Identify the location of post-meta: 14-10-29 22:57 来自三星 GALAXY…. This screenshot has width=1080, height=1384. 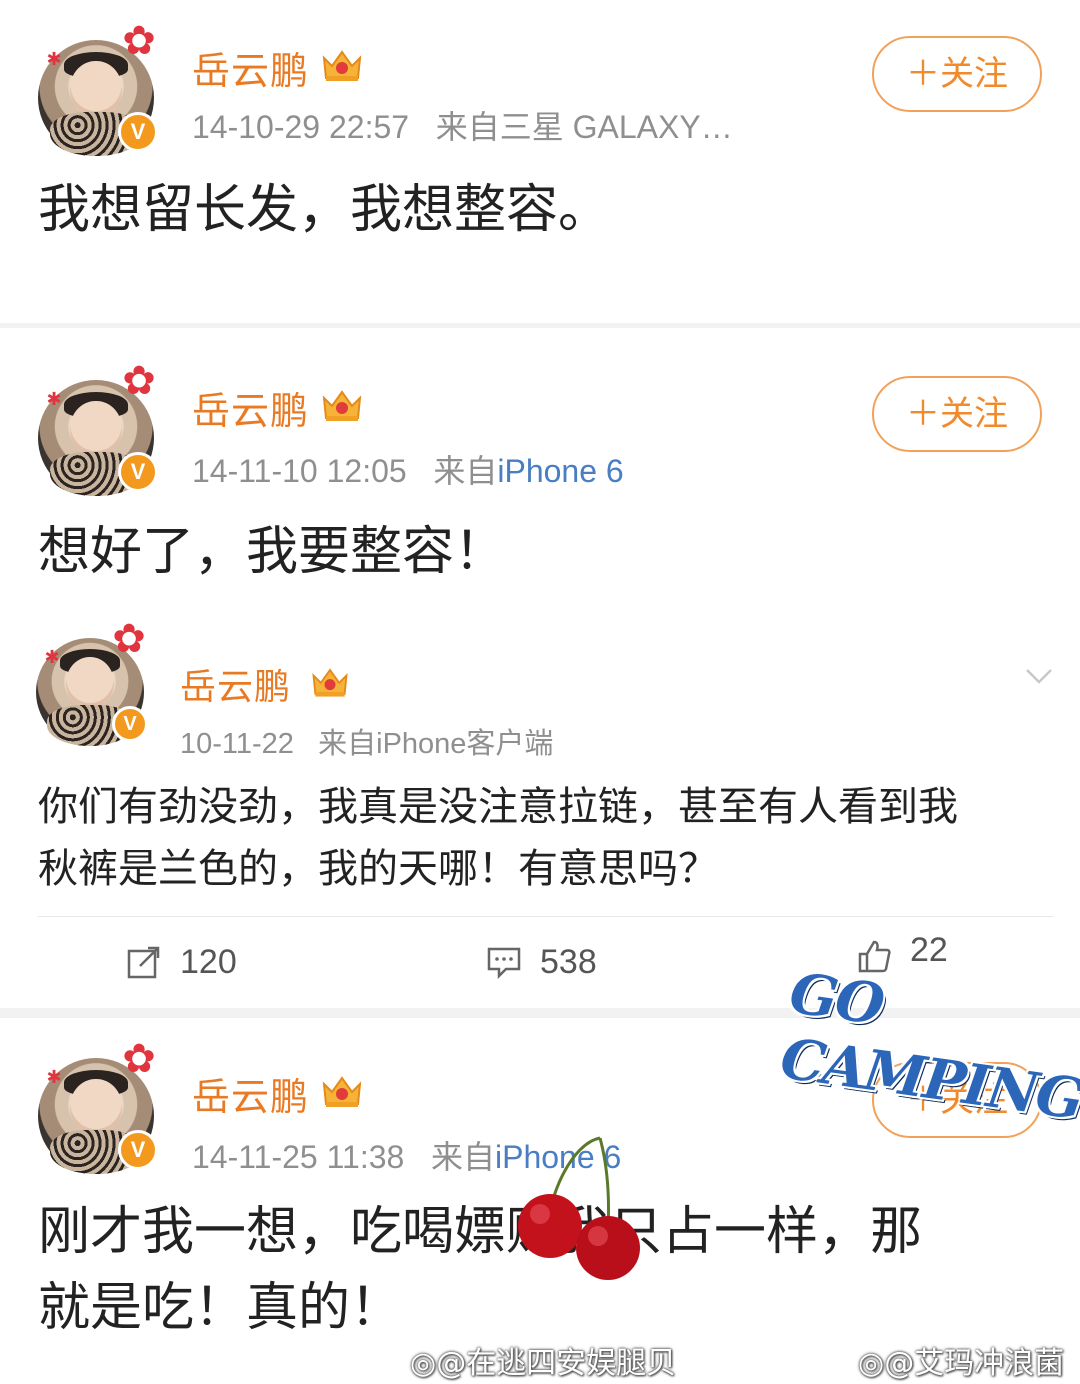
(462, 125).